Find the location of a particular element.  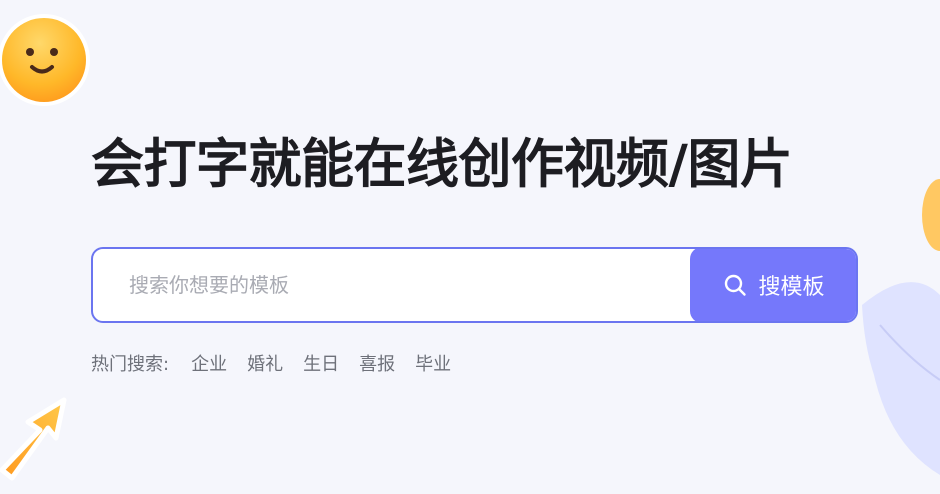

search-button: 搜模板 is located at coordinates (773, 285).